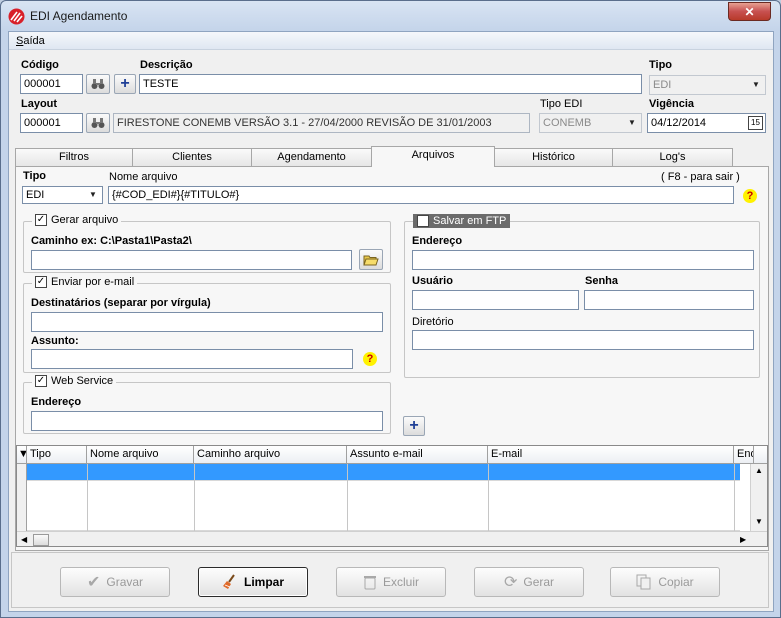  I want to click on scroll-down-icon: ▼, so click(759, 521).